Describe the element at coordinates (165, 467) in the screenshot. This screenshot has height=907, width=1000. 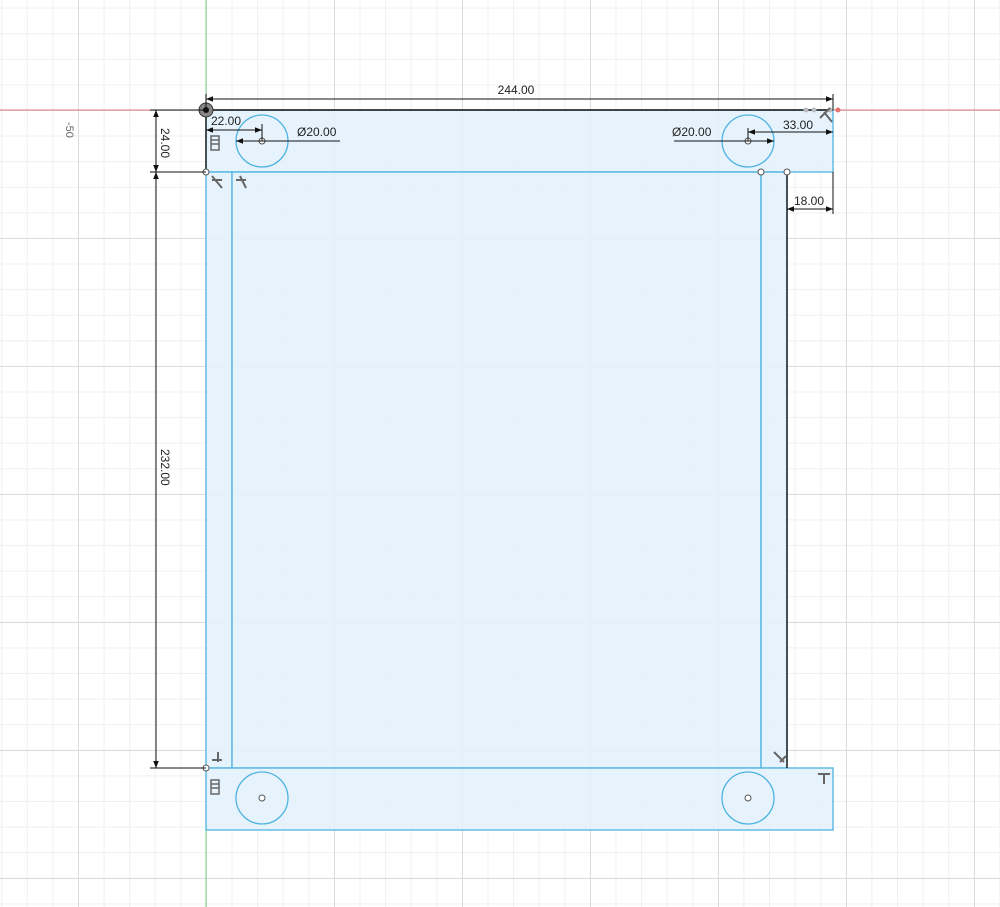
I see `dimension-label-side-length: 232.00` at that location.